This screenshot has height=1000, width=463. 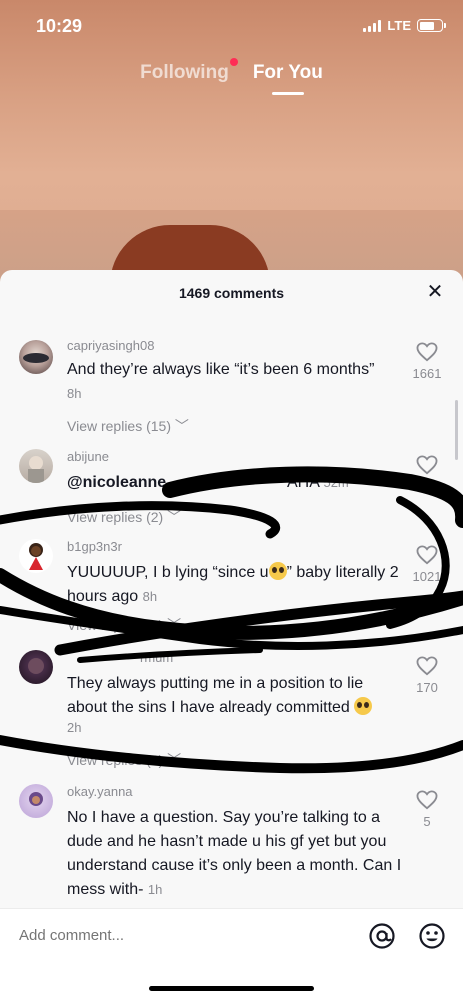 I want to click on status-bar: 10:29 LTE, so click(x=231, y=27).